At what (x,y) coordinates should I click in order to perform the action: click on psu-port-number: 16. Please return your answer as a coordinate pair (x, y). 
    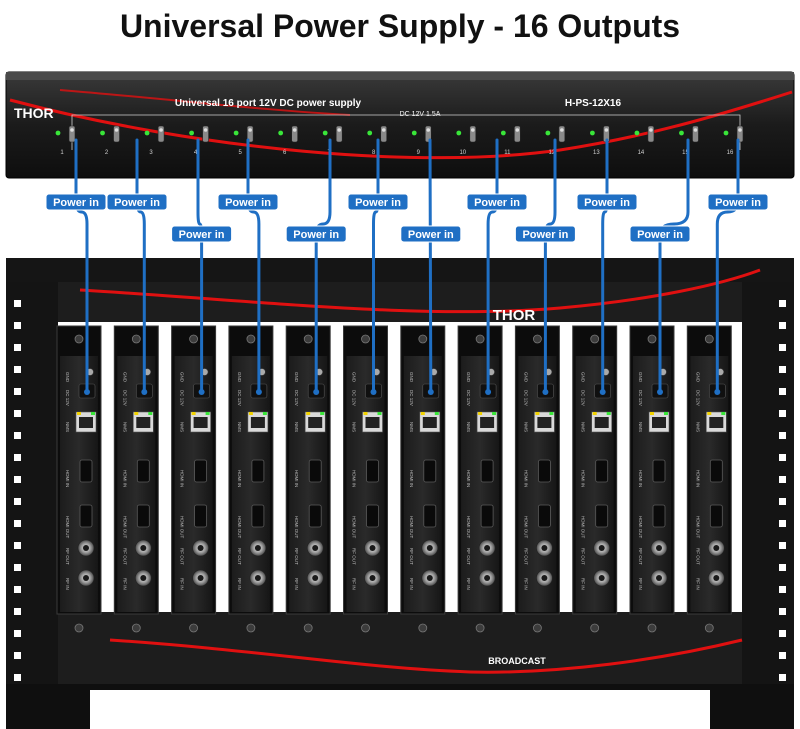
    Looking at the image, I should click on (730, 153).